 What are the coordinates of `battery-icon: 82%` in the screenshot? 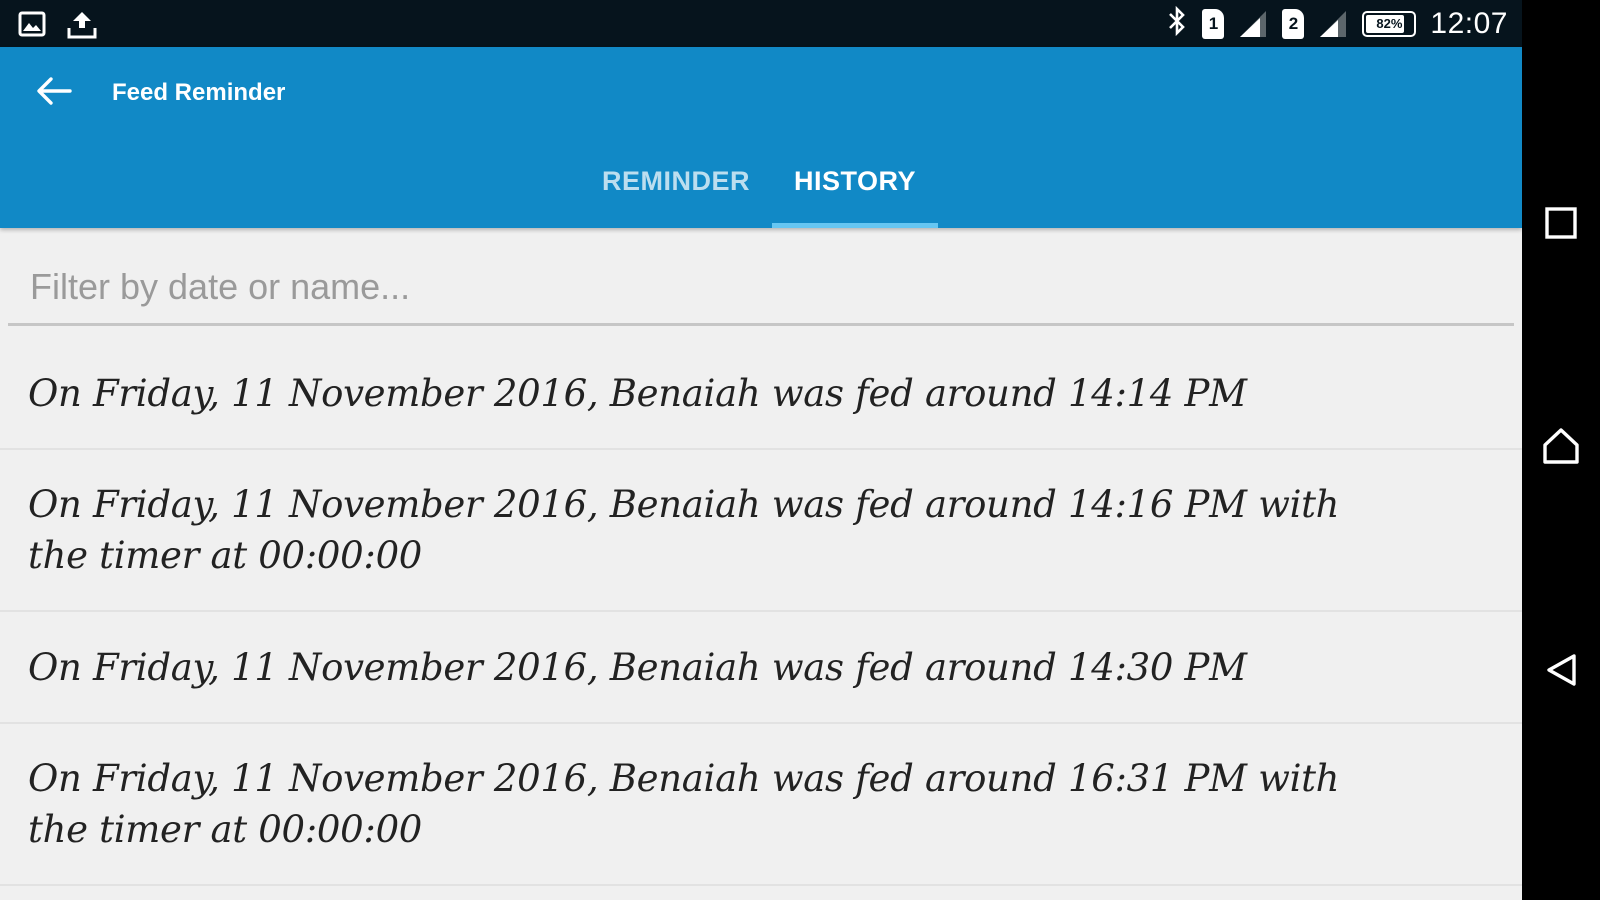 It's located at (1389, 23).